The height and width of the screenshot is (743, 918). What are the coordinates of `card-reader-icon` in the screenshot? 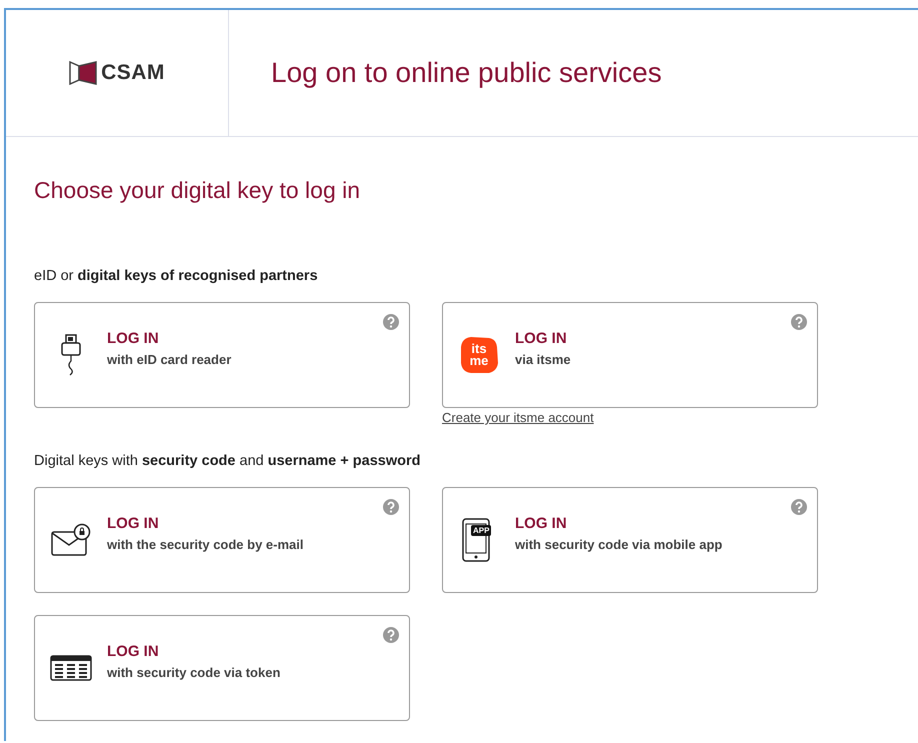 It's located at (71, 355).